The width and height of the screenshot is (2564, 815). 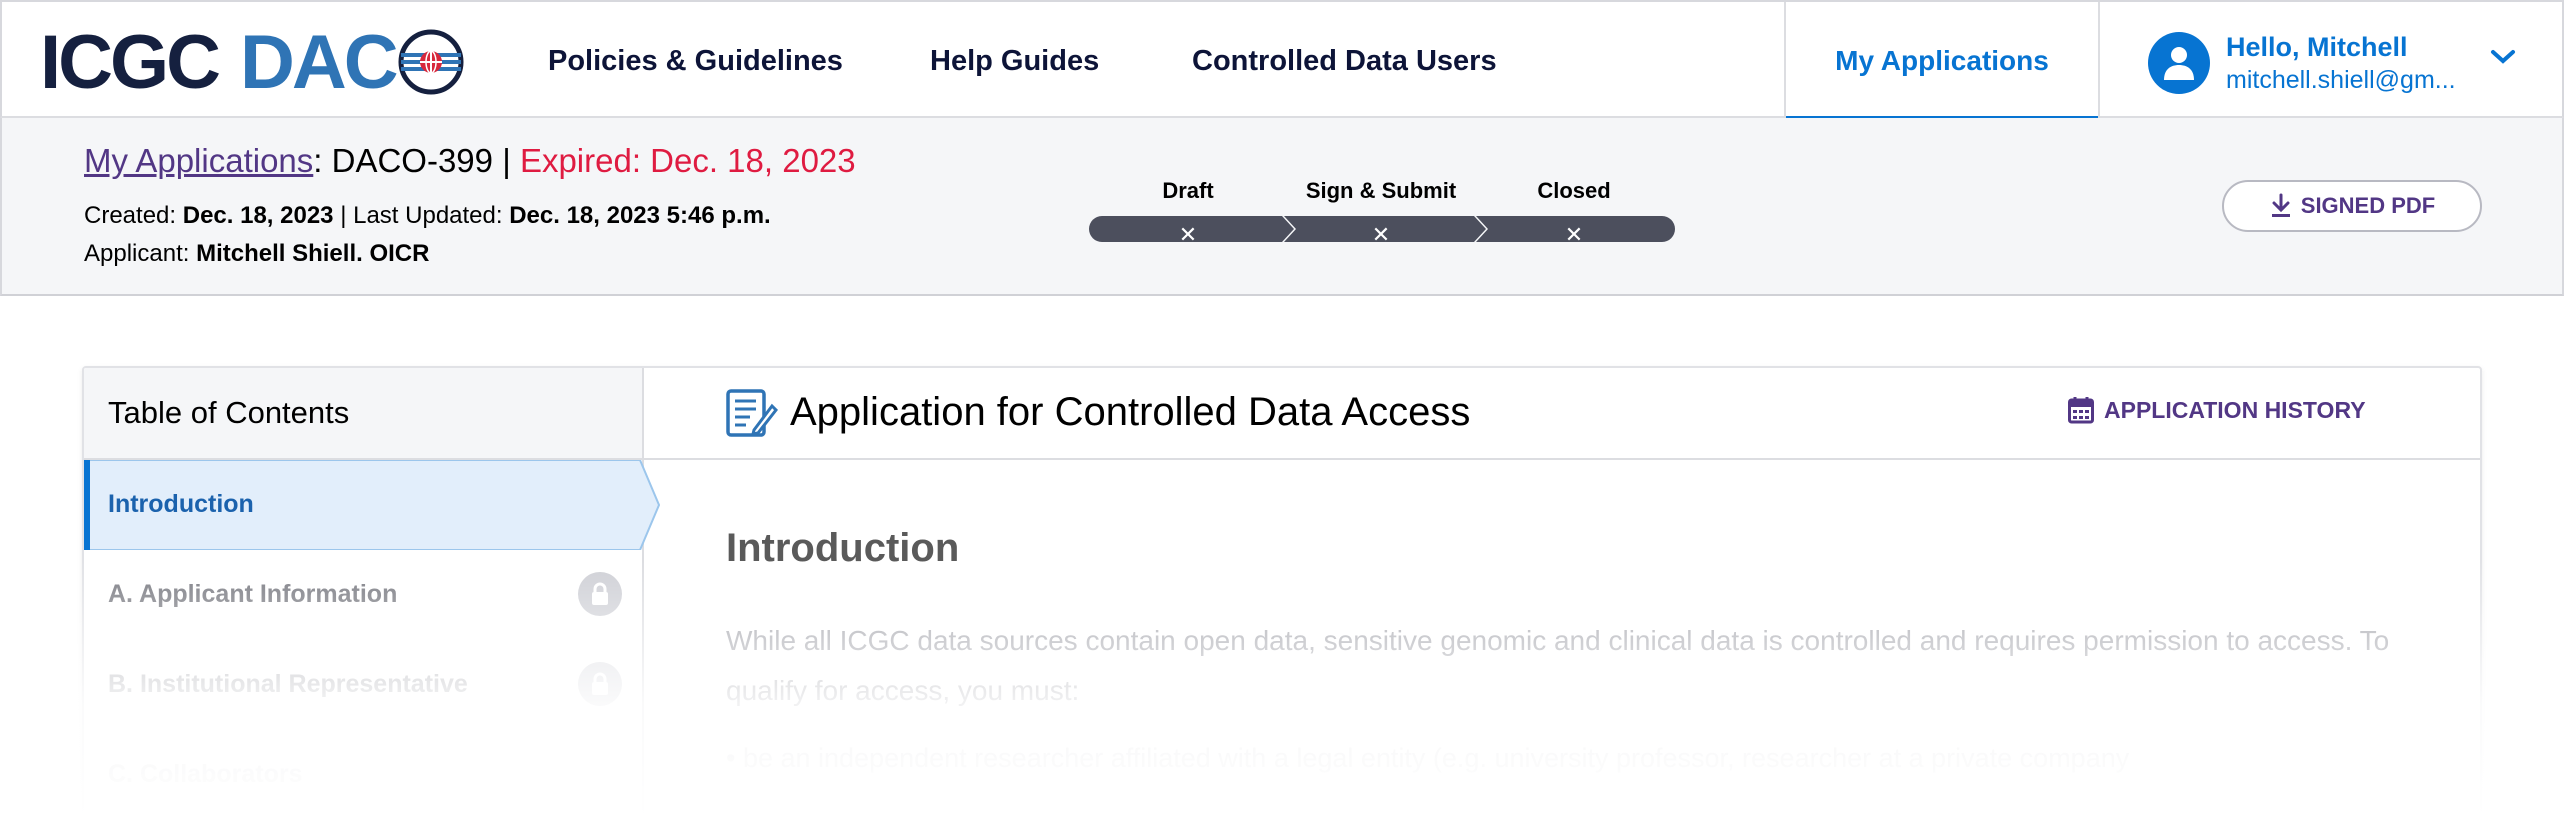 What do you see at coordinates (1942, 62) in the screenshot?
I see `nav-my-applications-tab: My Applications` at bounding box center [1942, 62].